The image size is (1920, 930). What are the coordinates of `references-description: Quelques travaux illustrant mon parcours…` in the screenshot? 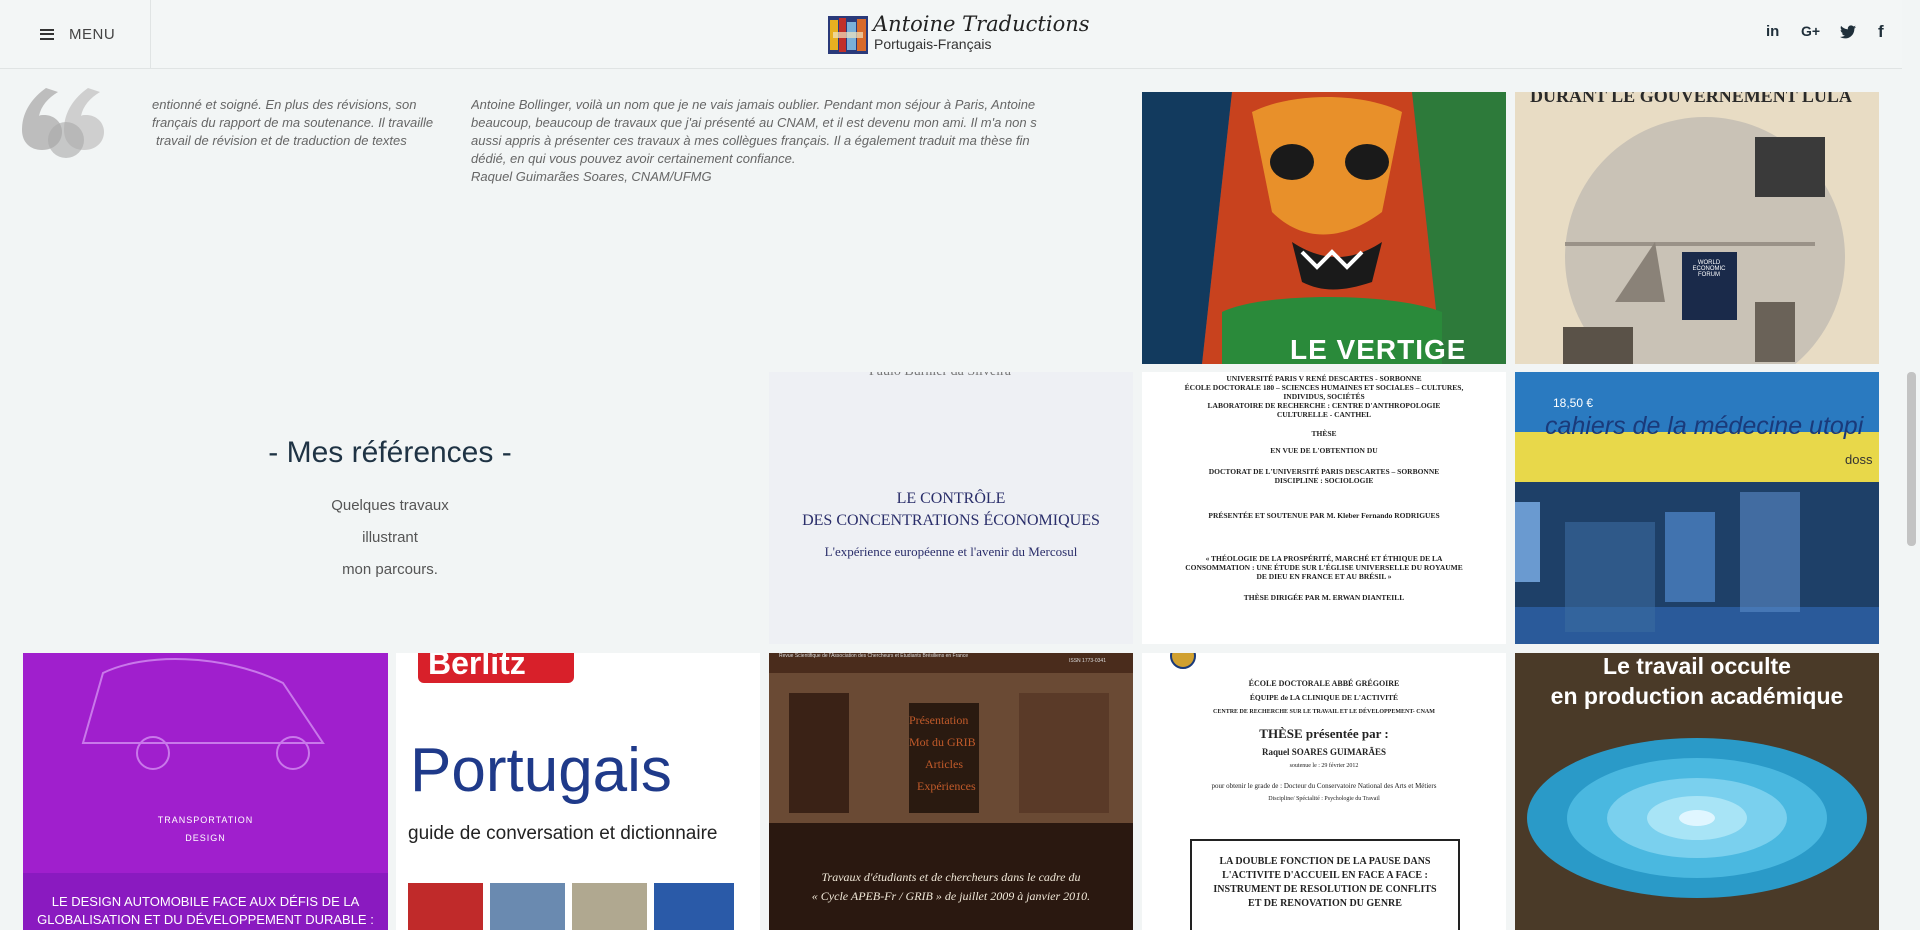 It's located at (390, 538).